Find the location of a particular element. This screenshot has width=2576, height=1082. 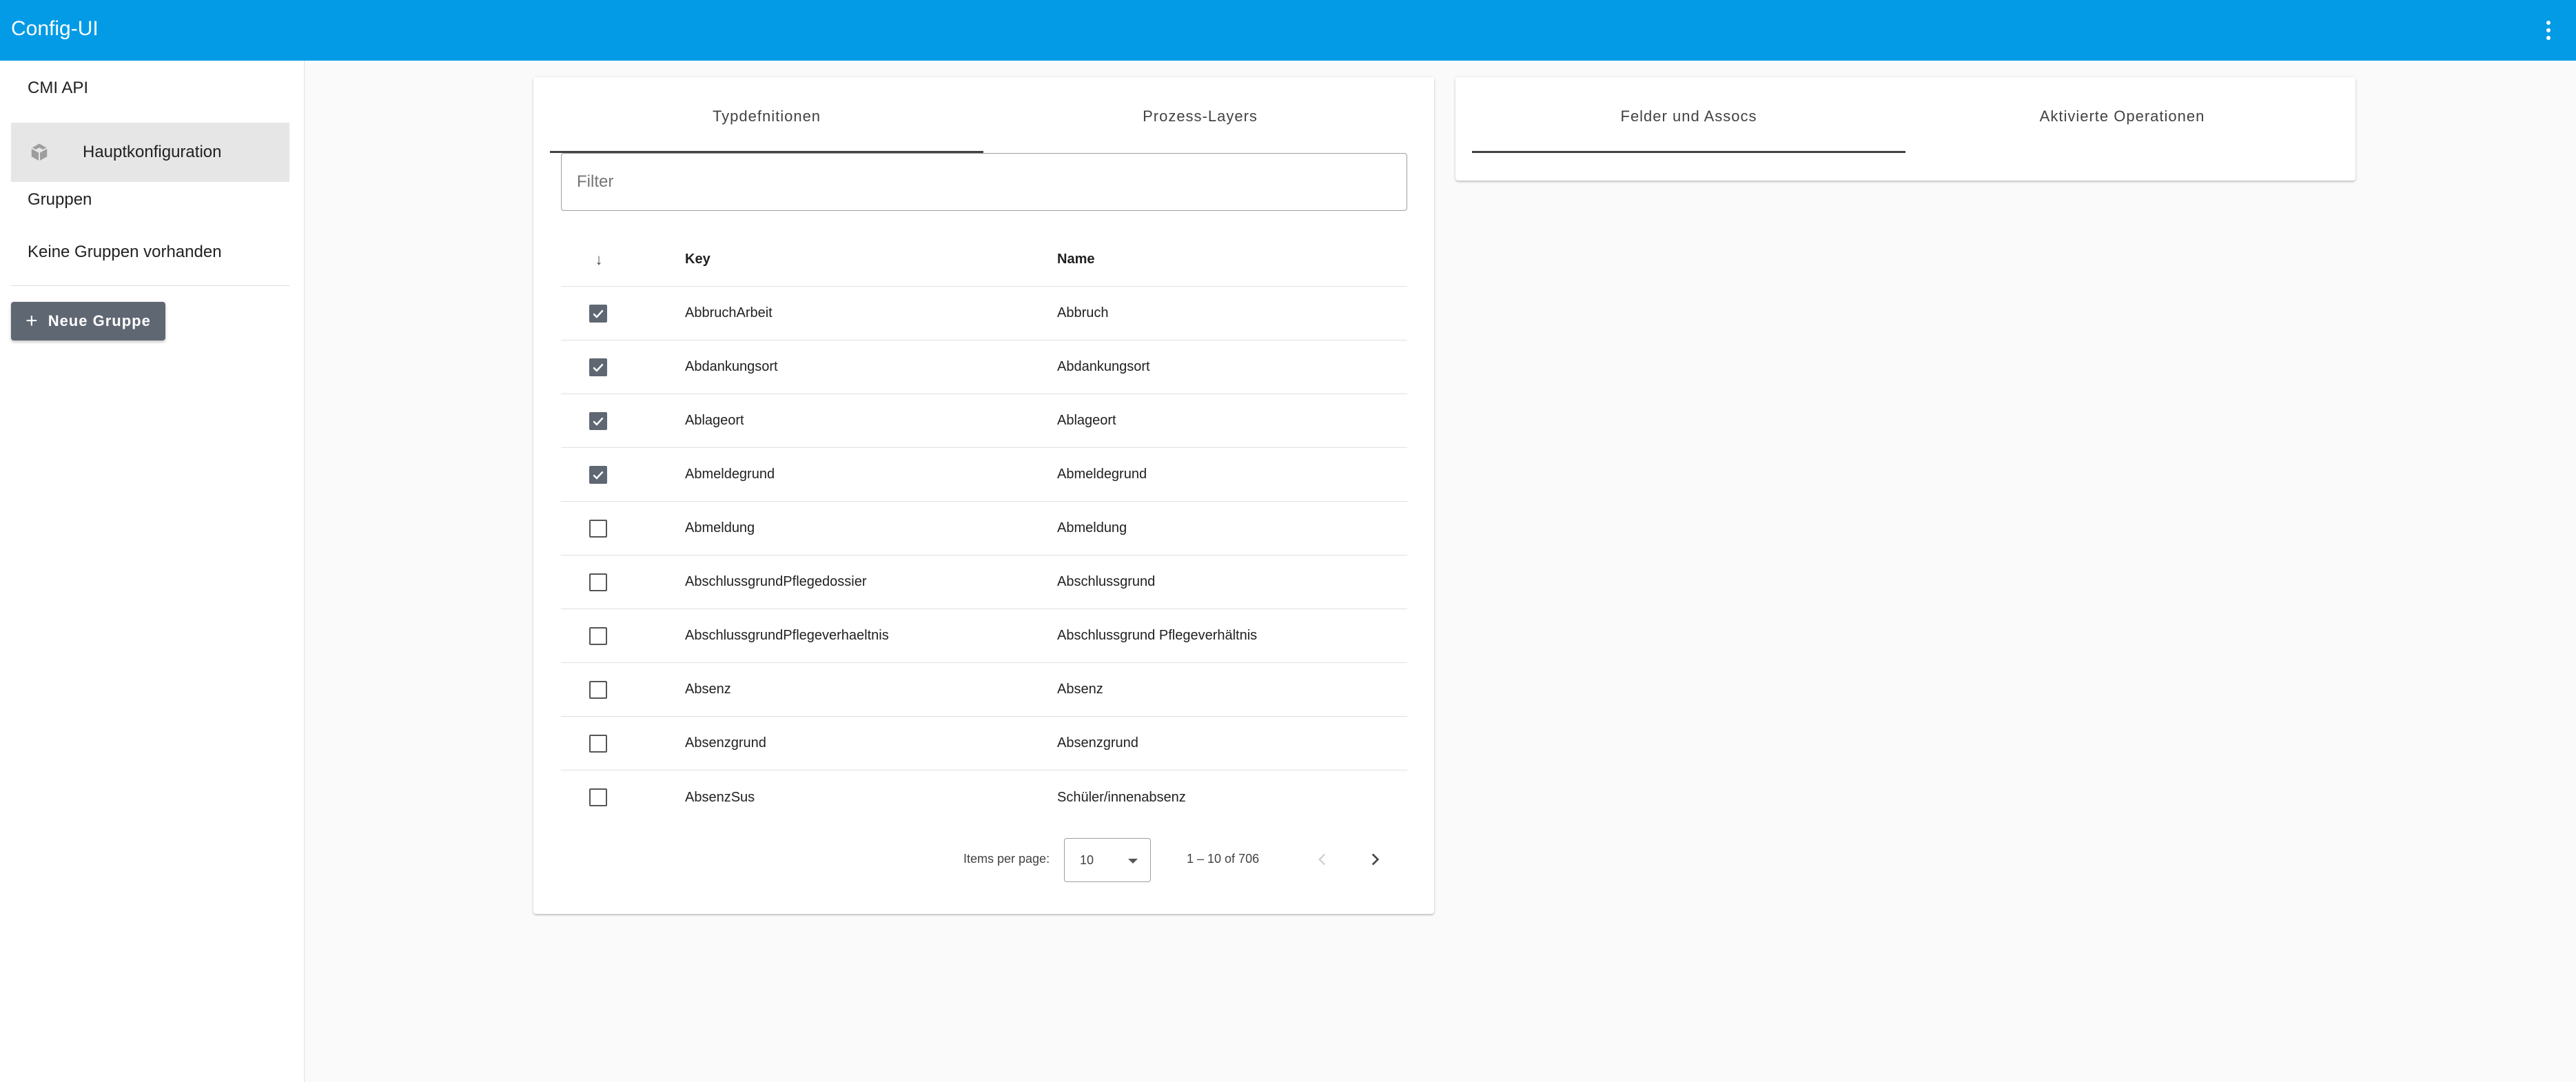

sidebar-item-hauptkonfiguration: Hauptkonfiguration is located at coordinates (150, 152).